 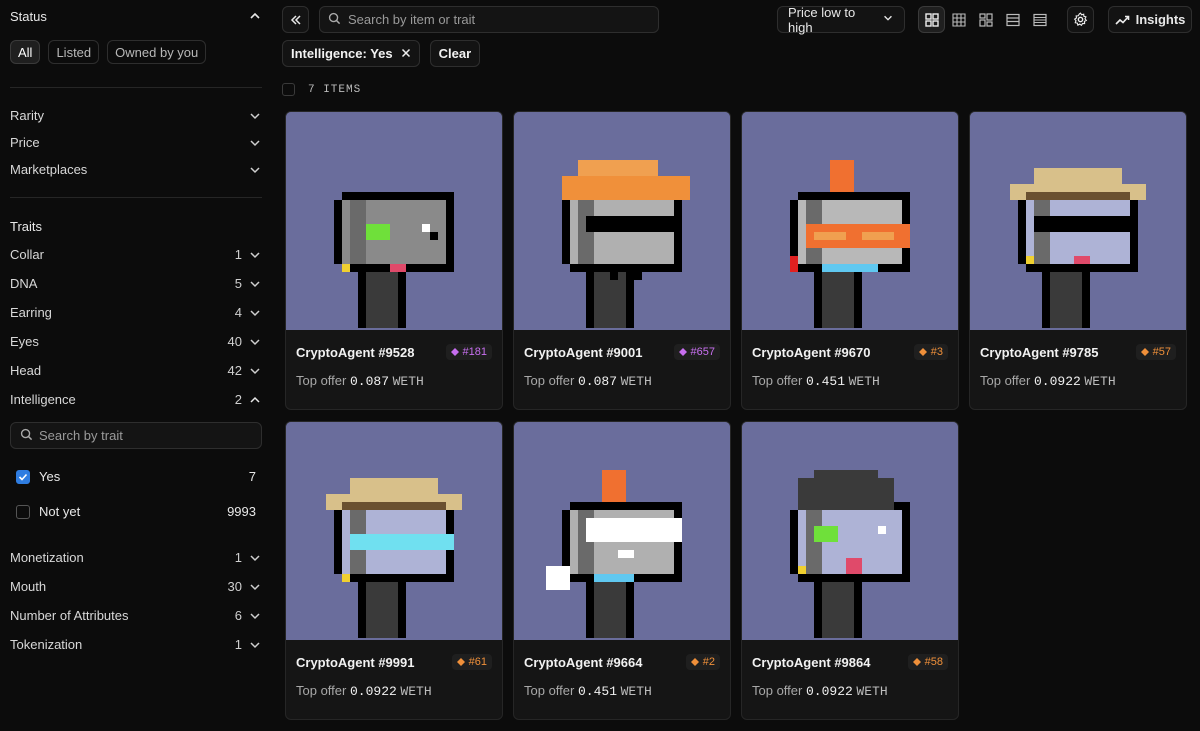 What do you see at coordinates (355, 352) in the screenshot?
I see `nft-name: CryptoAgent #9528` at bounding box center [355, 352].